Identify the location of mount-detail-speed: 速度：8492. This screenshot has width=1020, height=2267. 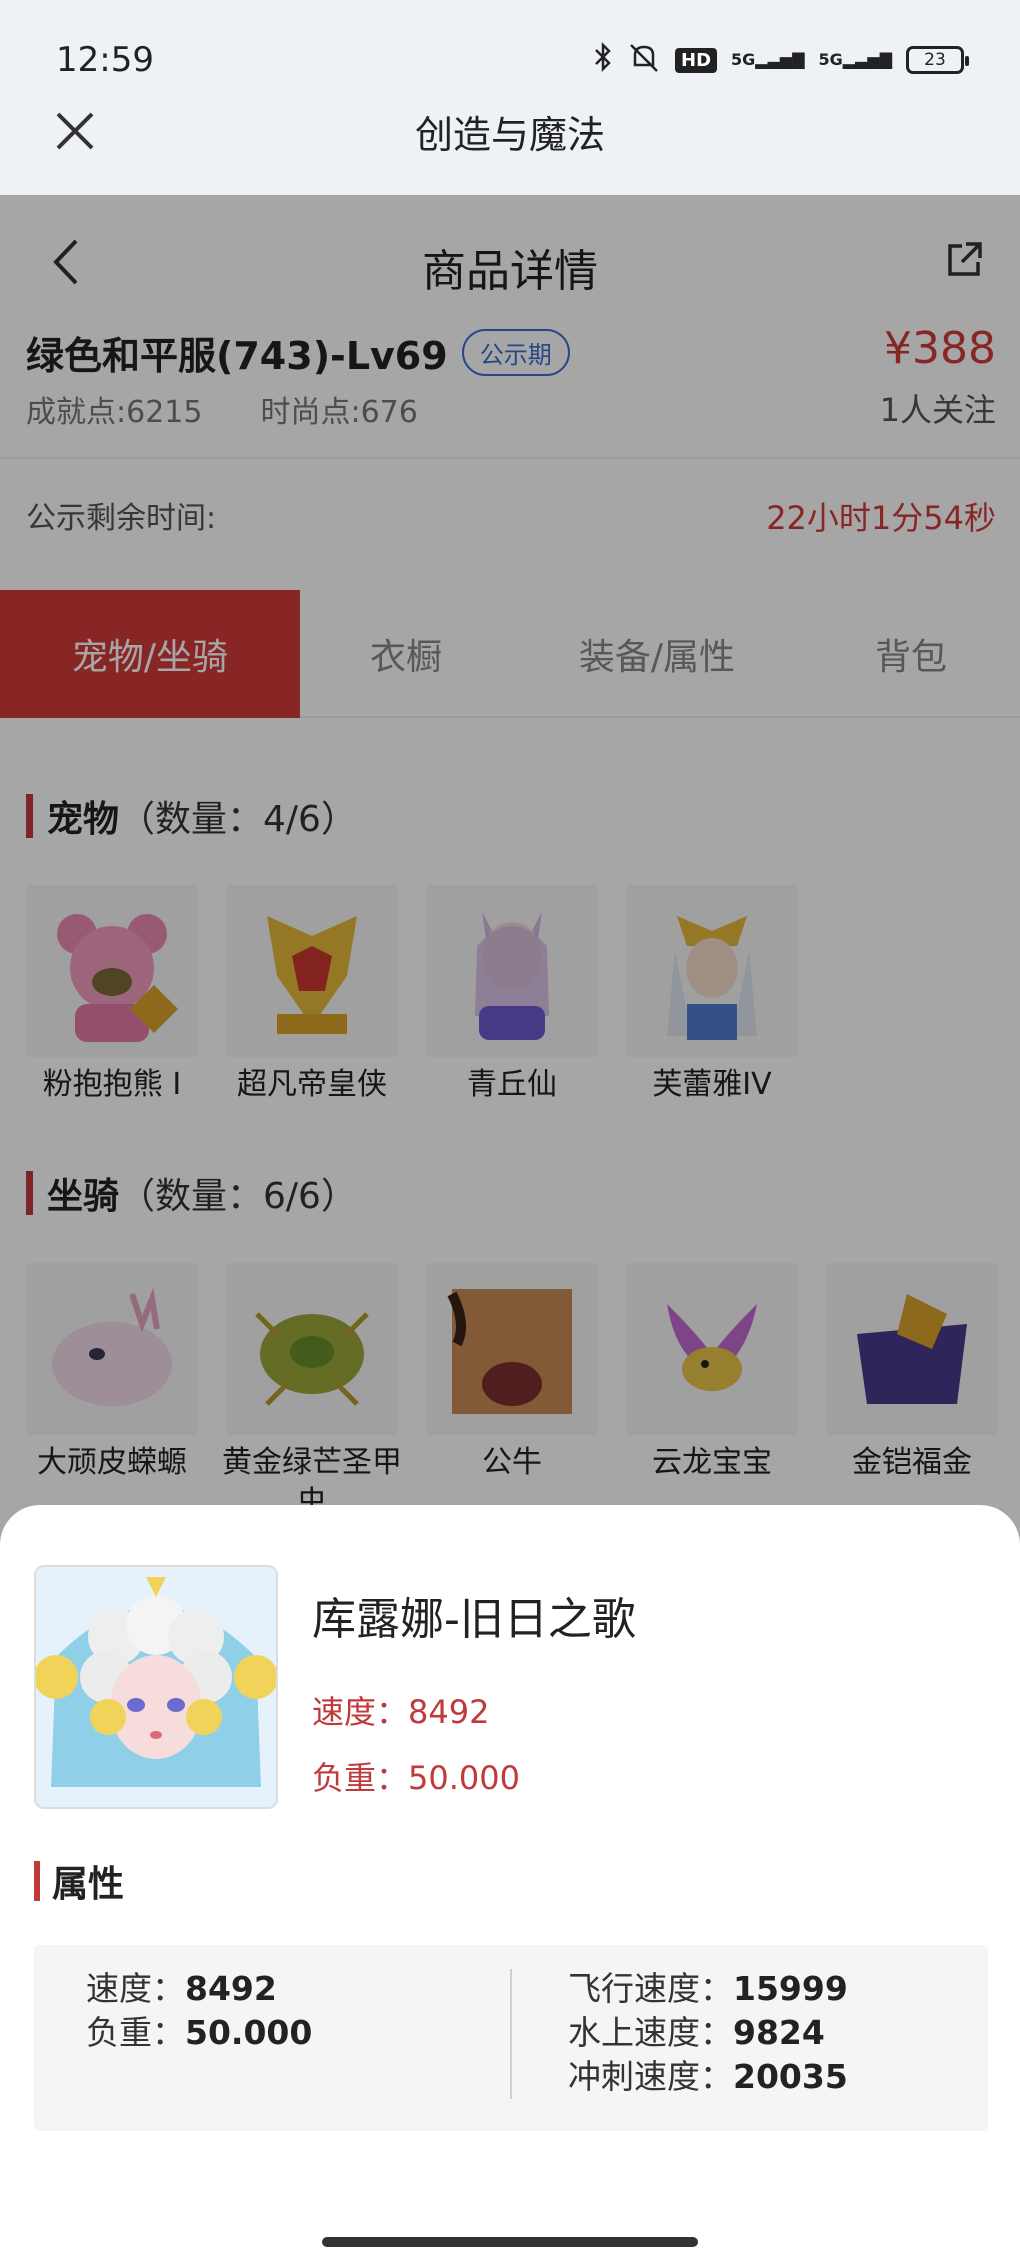
(401, 1712).